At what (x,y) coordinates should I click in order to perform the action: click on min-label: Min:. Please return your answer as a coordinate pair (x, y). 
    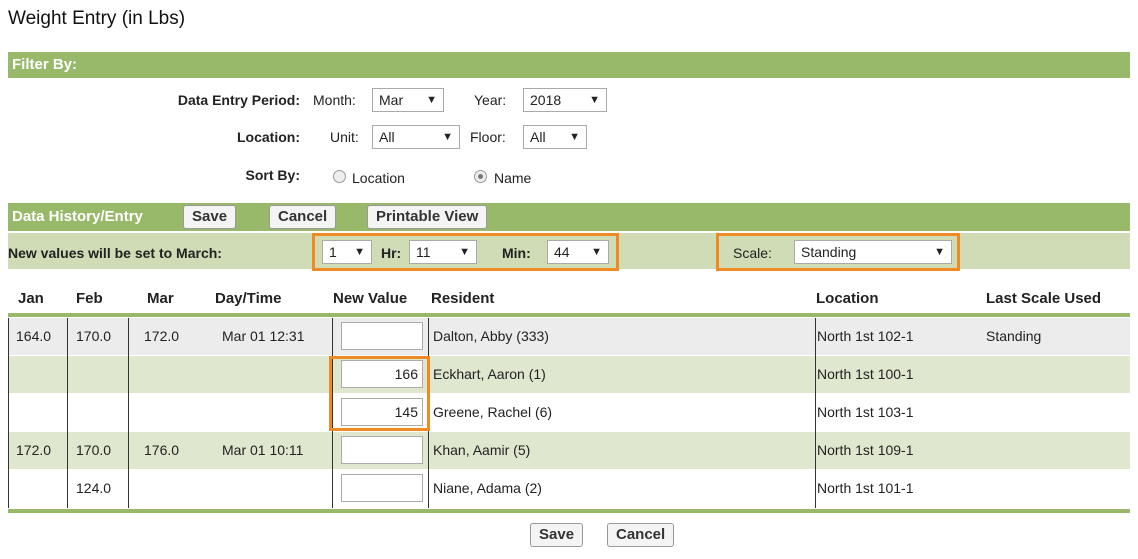
    Looking at the image, I should click on (516, 253).